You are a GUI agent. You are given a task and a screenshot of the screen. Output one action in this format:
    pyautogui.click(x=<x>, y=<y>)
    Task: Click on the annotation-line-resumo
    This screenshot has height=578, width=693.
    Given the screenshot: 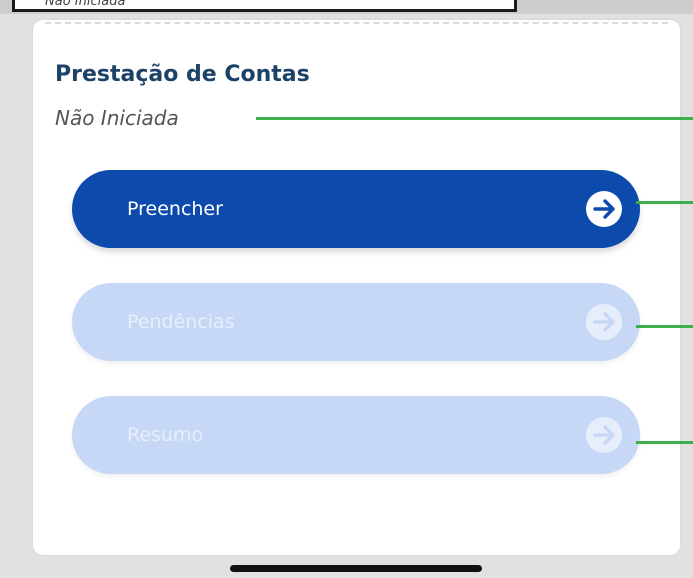 What is the action you would take?
    pyautogui.click(x=664, y=442)
    